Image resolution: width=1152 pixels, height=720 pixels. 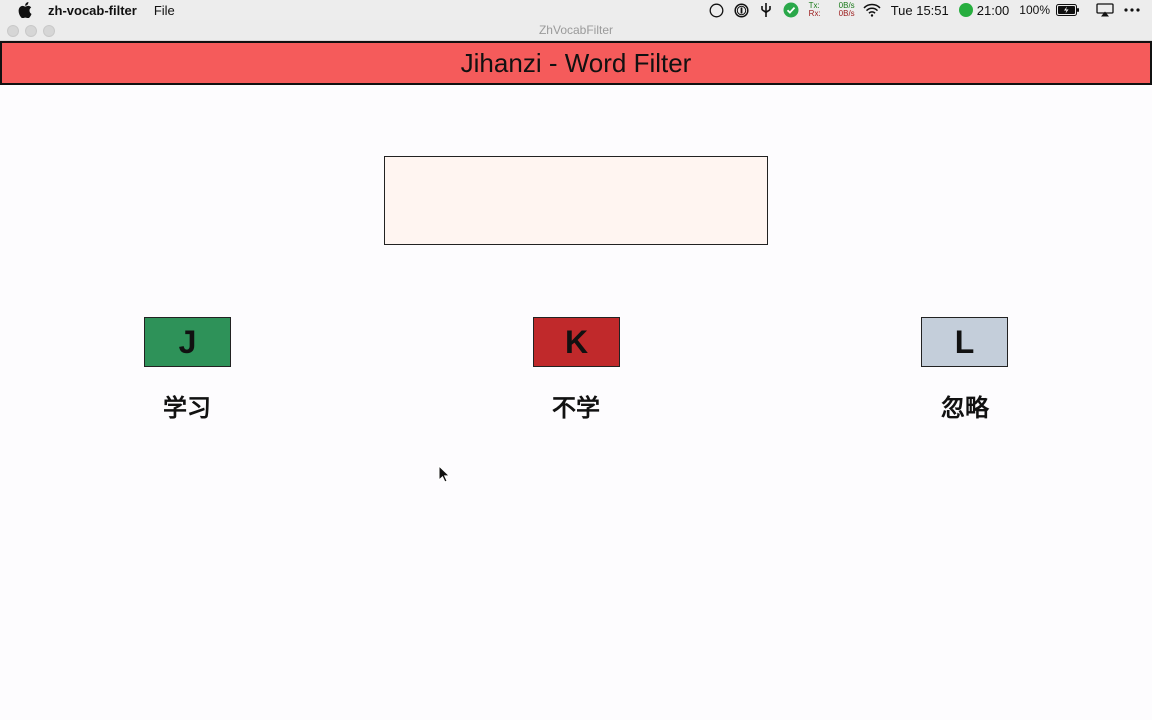 I want to click on clock: Tue 15:51, so click(x=920, y=10).